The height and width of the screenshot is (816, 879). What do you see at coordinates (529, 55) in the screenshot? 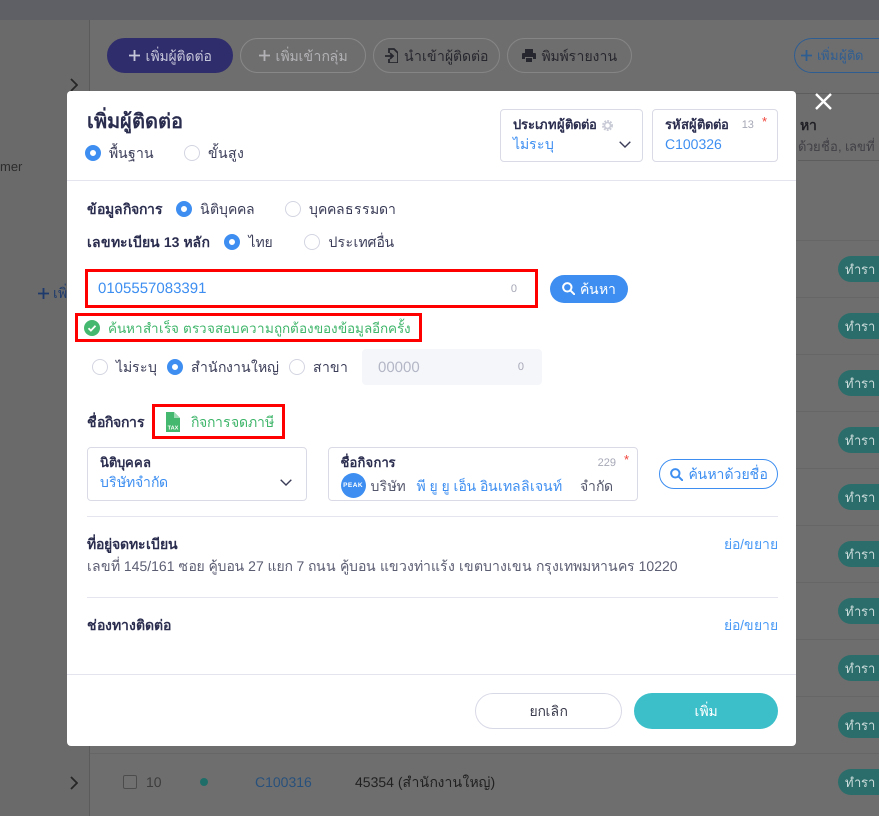
I see `printer-icon` at bounding box center [529, 55].